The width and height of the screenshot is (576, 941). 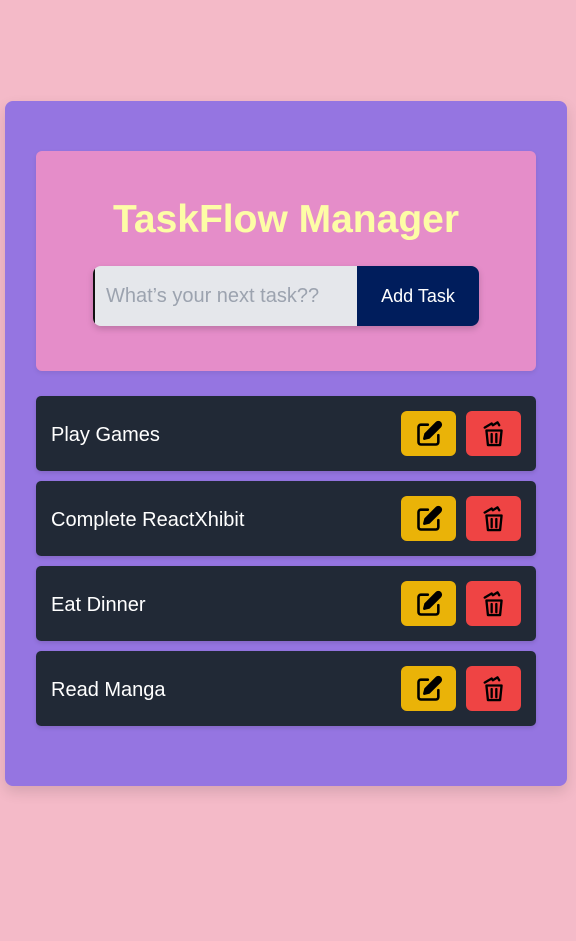 What do you see at coordinates (418, 296) in the screenshot?
I see `add-task-button: Add Task` at bounding box center [418, 296].